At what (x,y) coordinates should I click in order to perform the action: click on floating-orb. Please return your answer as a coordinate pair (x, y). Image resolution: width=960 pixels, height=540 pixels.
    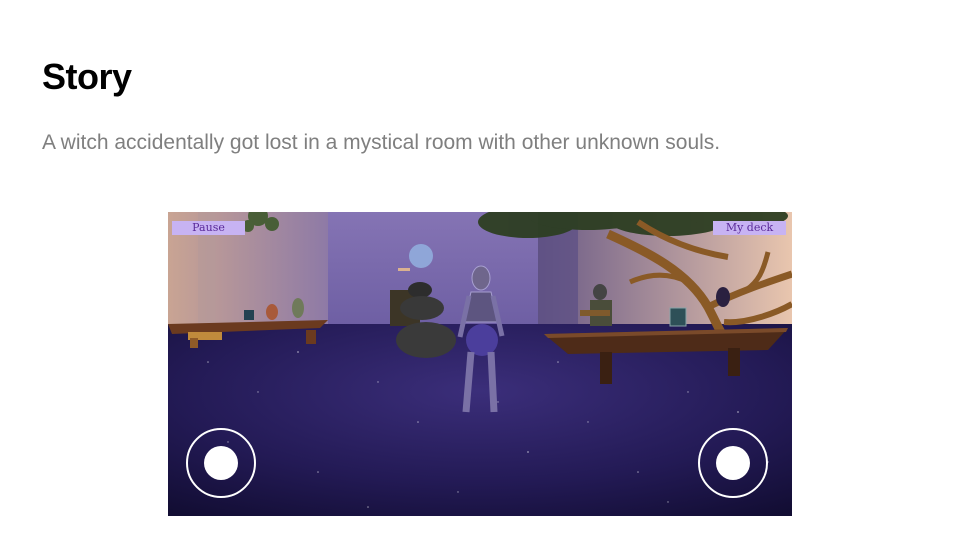
    Looking at the image, I should click on (421, 256).